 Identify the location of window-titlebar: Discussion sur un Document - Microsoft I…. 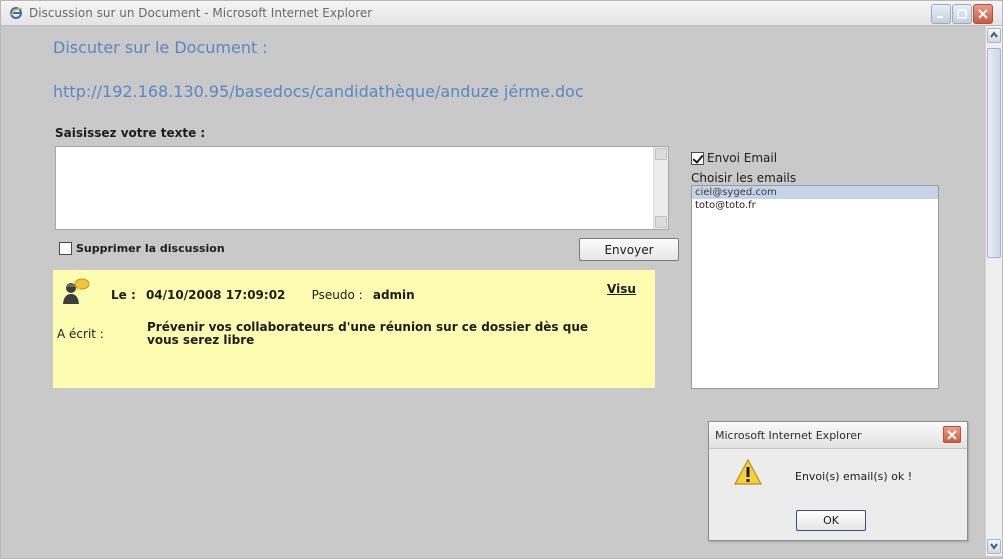
(501, 13).